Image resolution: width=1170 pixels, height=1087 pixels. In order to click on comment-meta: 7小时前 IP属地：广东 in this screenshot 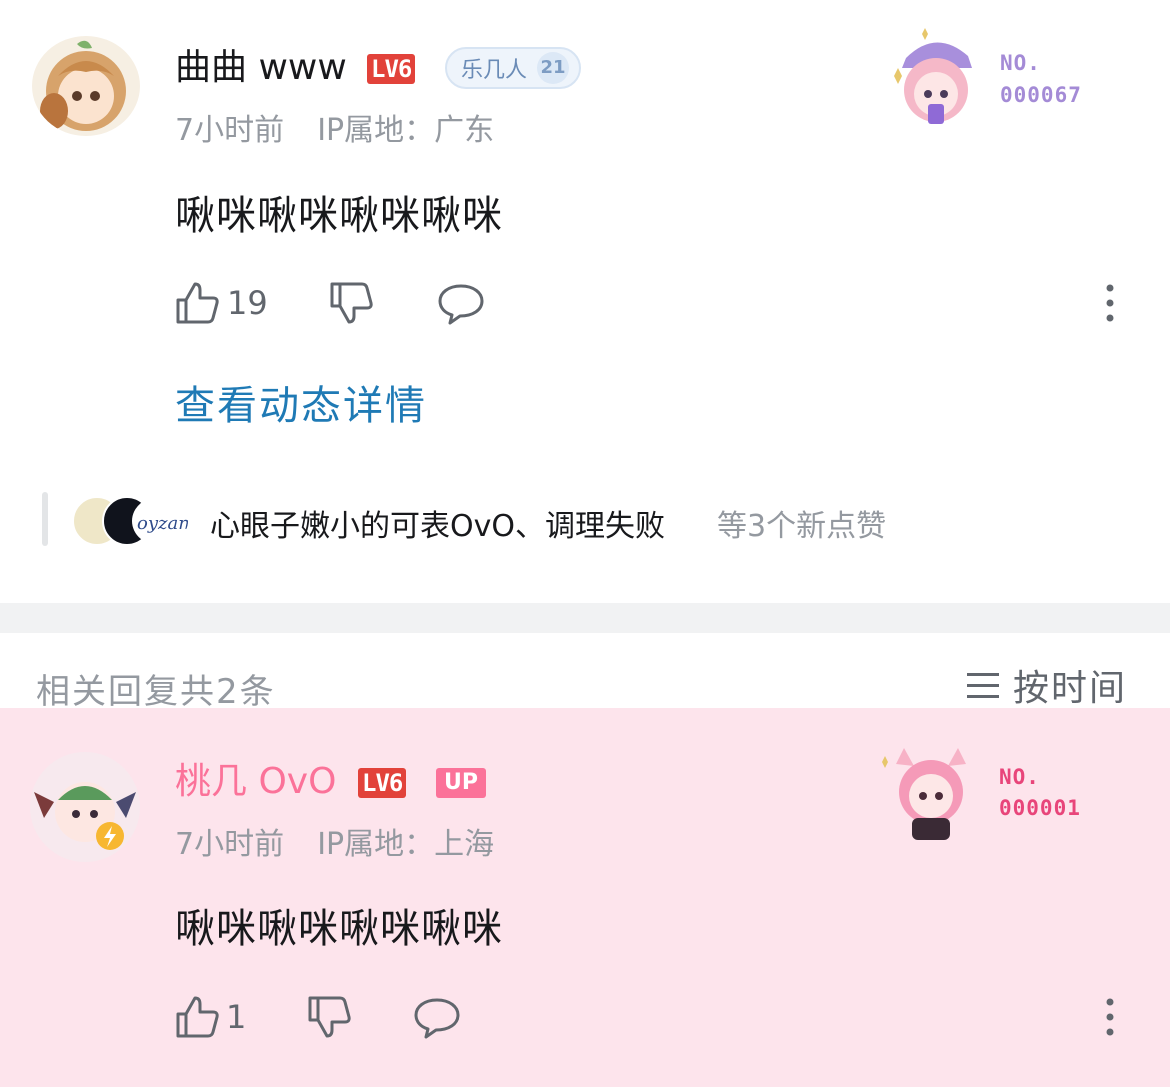, I will do `click(334, 127)`.